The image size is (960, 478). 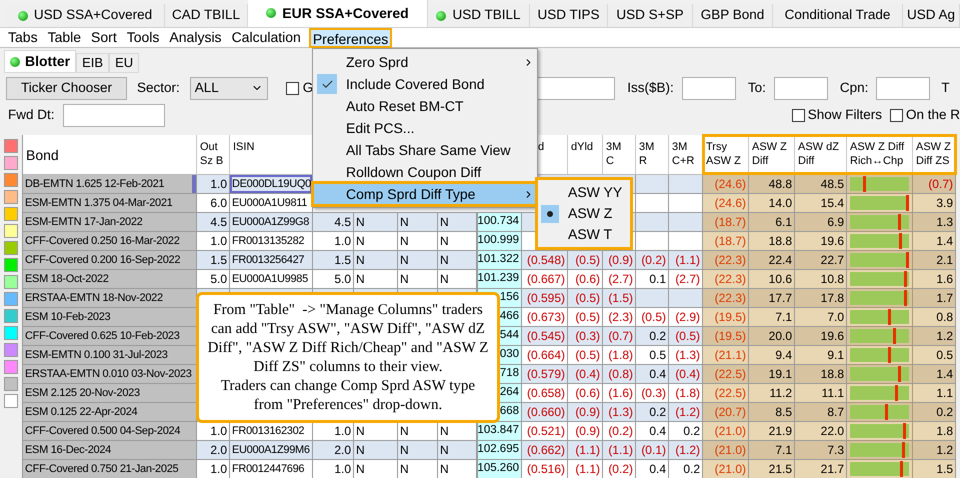 I want to click on table-cell: 1.3, so click(x=934, y=222).